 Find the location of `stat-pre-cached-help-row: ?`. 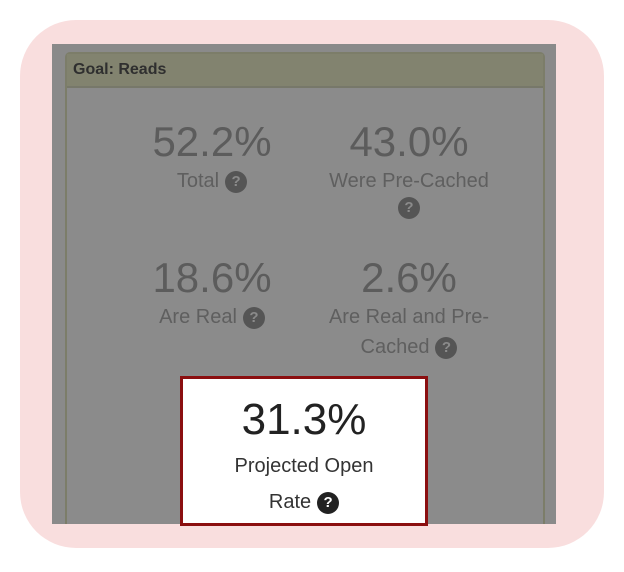

stat-pre-cached-help-row: ? is located at coordinates (409, 209).